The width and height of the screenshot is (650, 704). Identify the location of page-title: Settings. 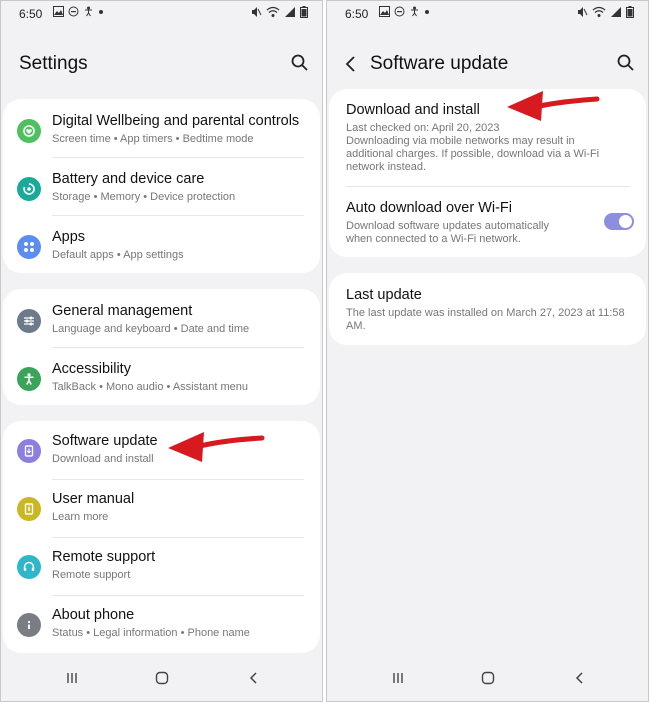
(53, 63).